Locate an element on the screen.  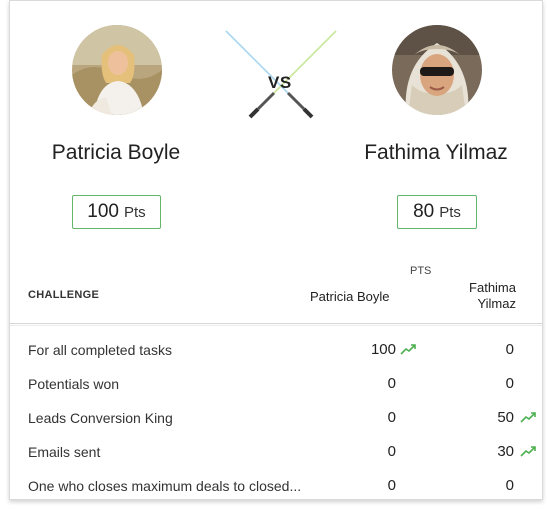
player-2-name: Fathima Yilmaz is located at coordinates (436, 152).